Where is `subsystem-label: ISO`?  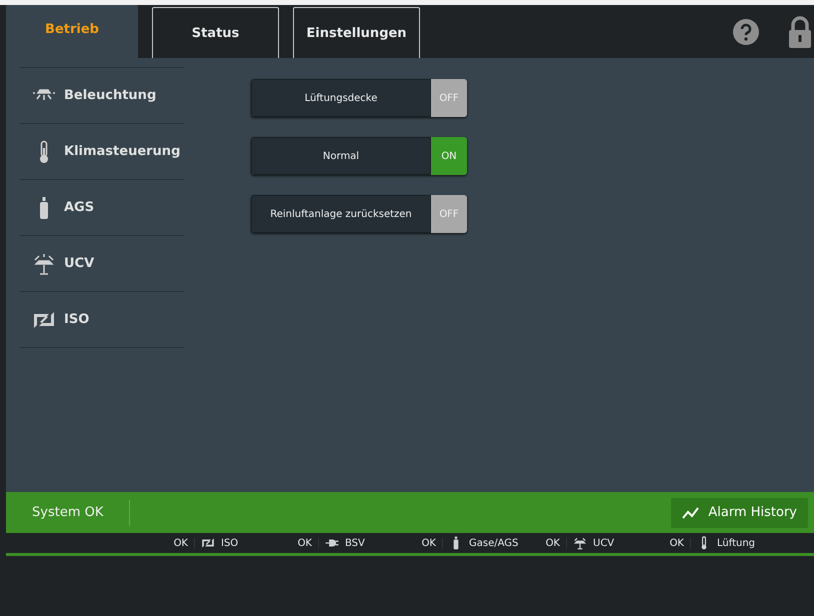
subsystem-label: ISO is located at coordinates (229, 543).